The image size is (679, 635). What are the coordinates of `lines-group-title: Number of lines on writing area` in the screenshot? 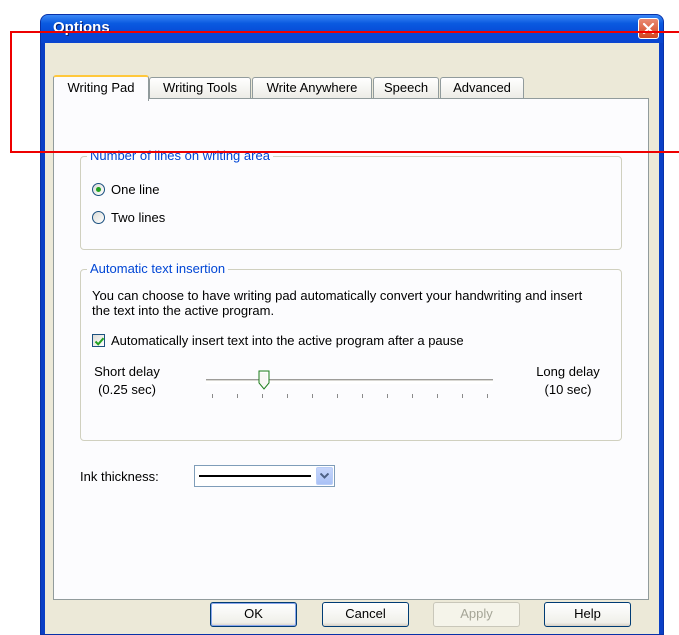 It's located at (180, 155).